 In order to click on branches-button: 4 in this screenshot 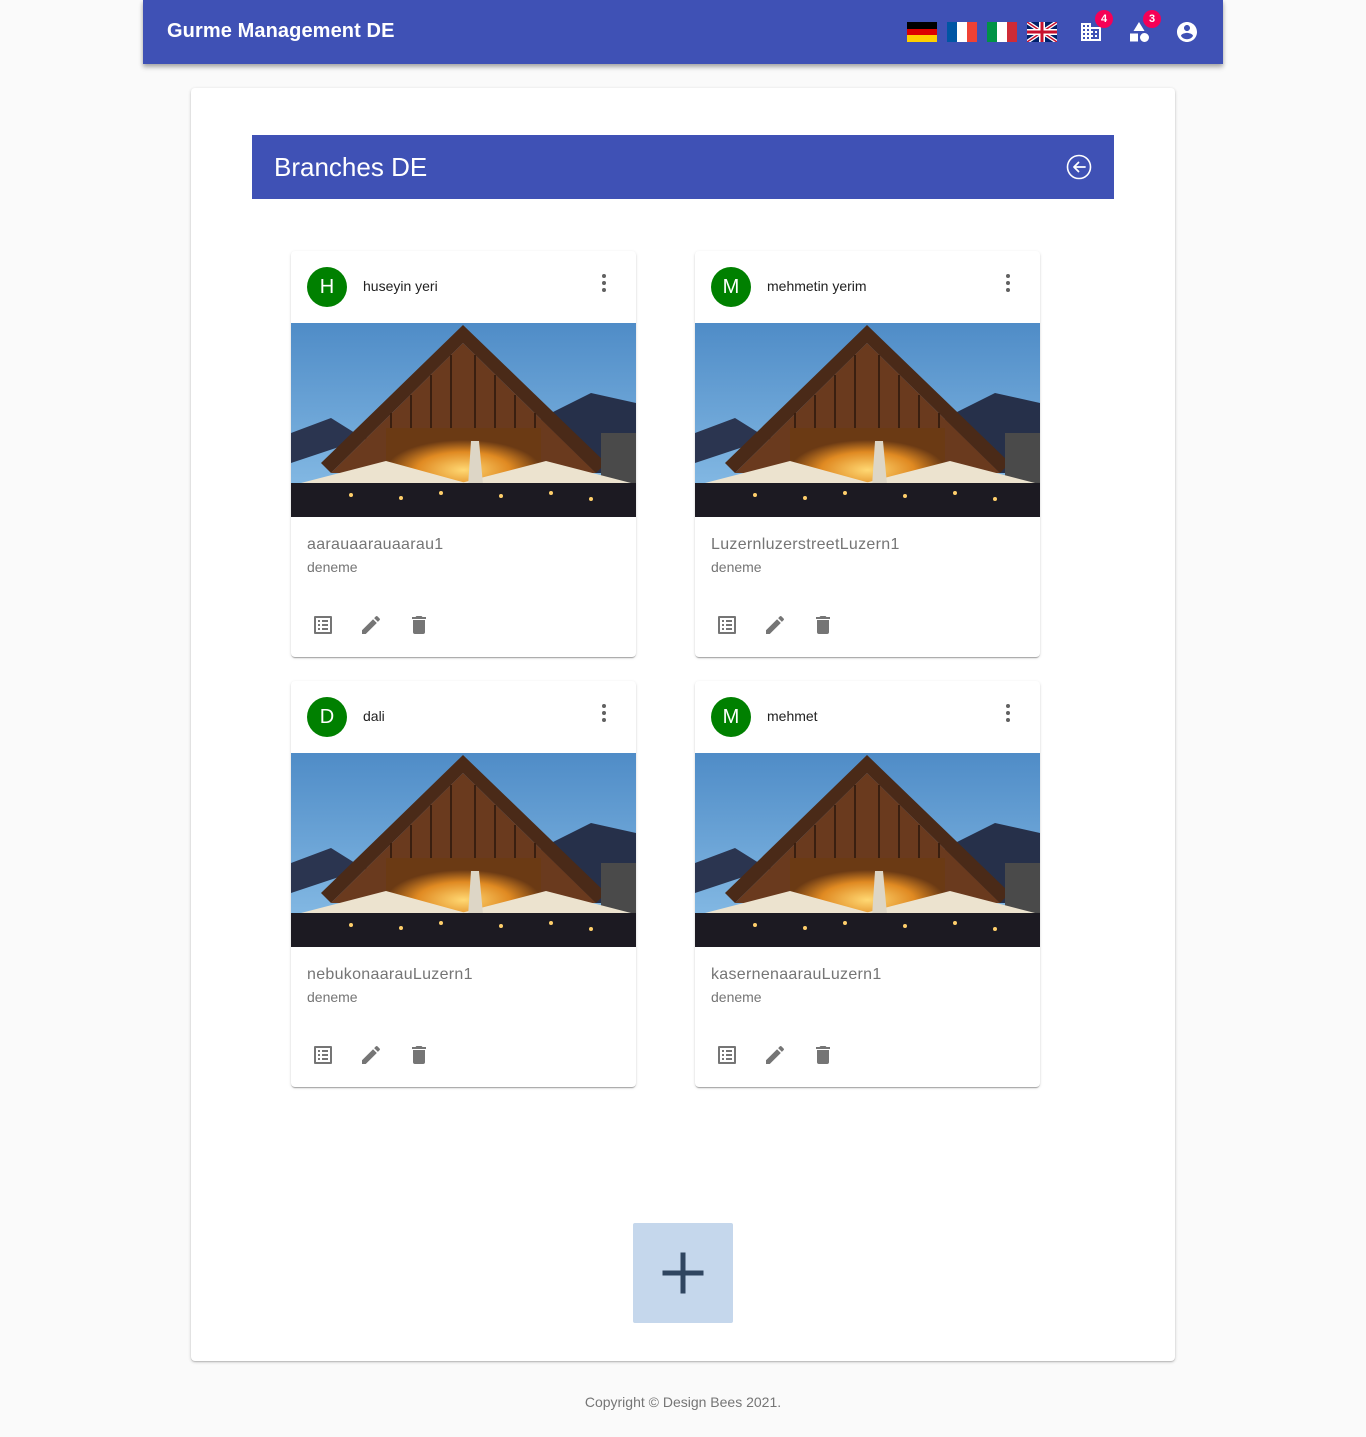, I will do `click(1096, 27)`.